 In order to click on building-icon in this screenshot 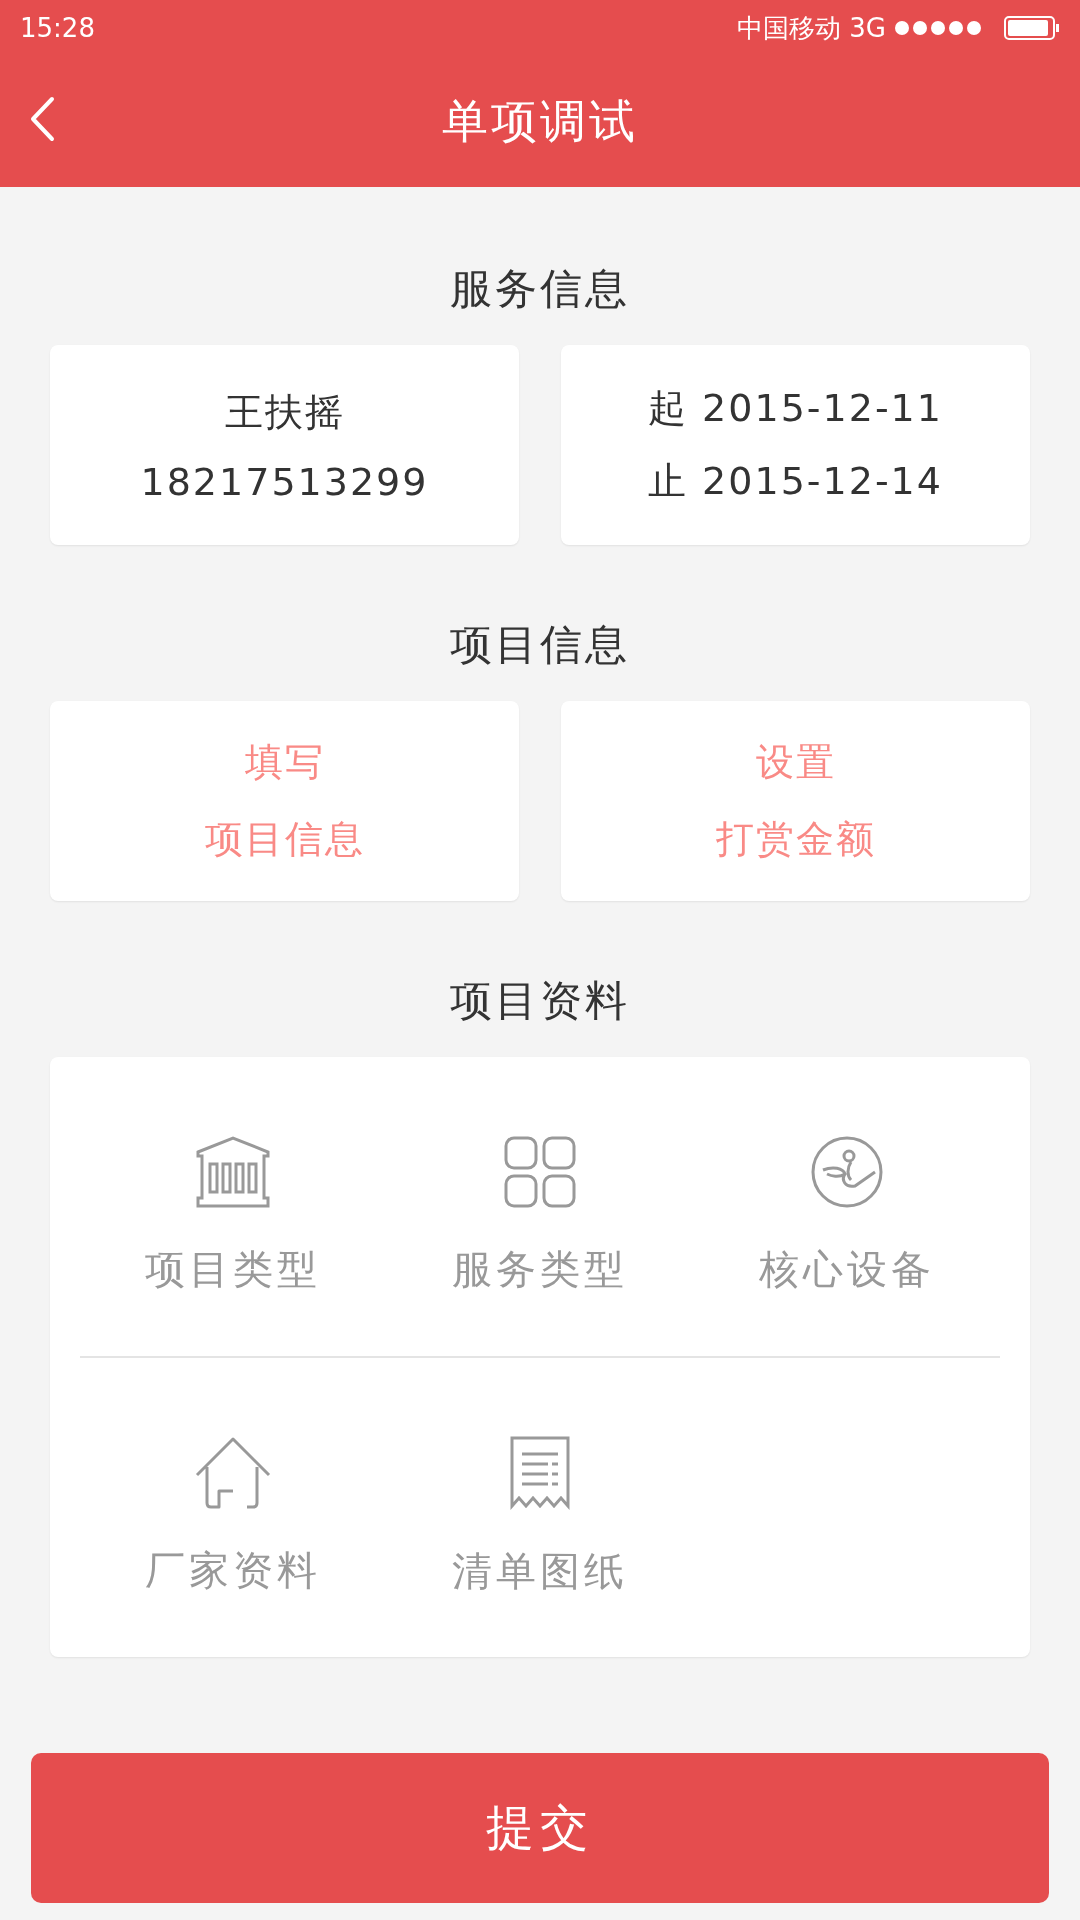, I will do `click(233, 1172)`.